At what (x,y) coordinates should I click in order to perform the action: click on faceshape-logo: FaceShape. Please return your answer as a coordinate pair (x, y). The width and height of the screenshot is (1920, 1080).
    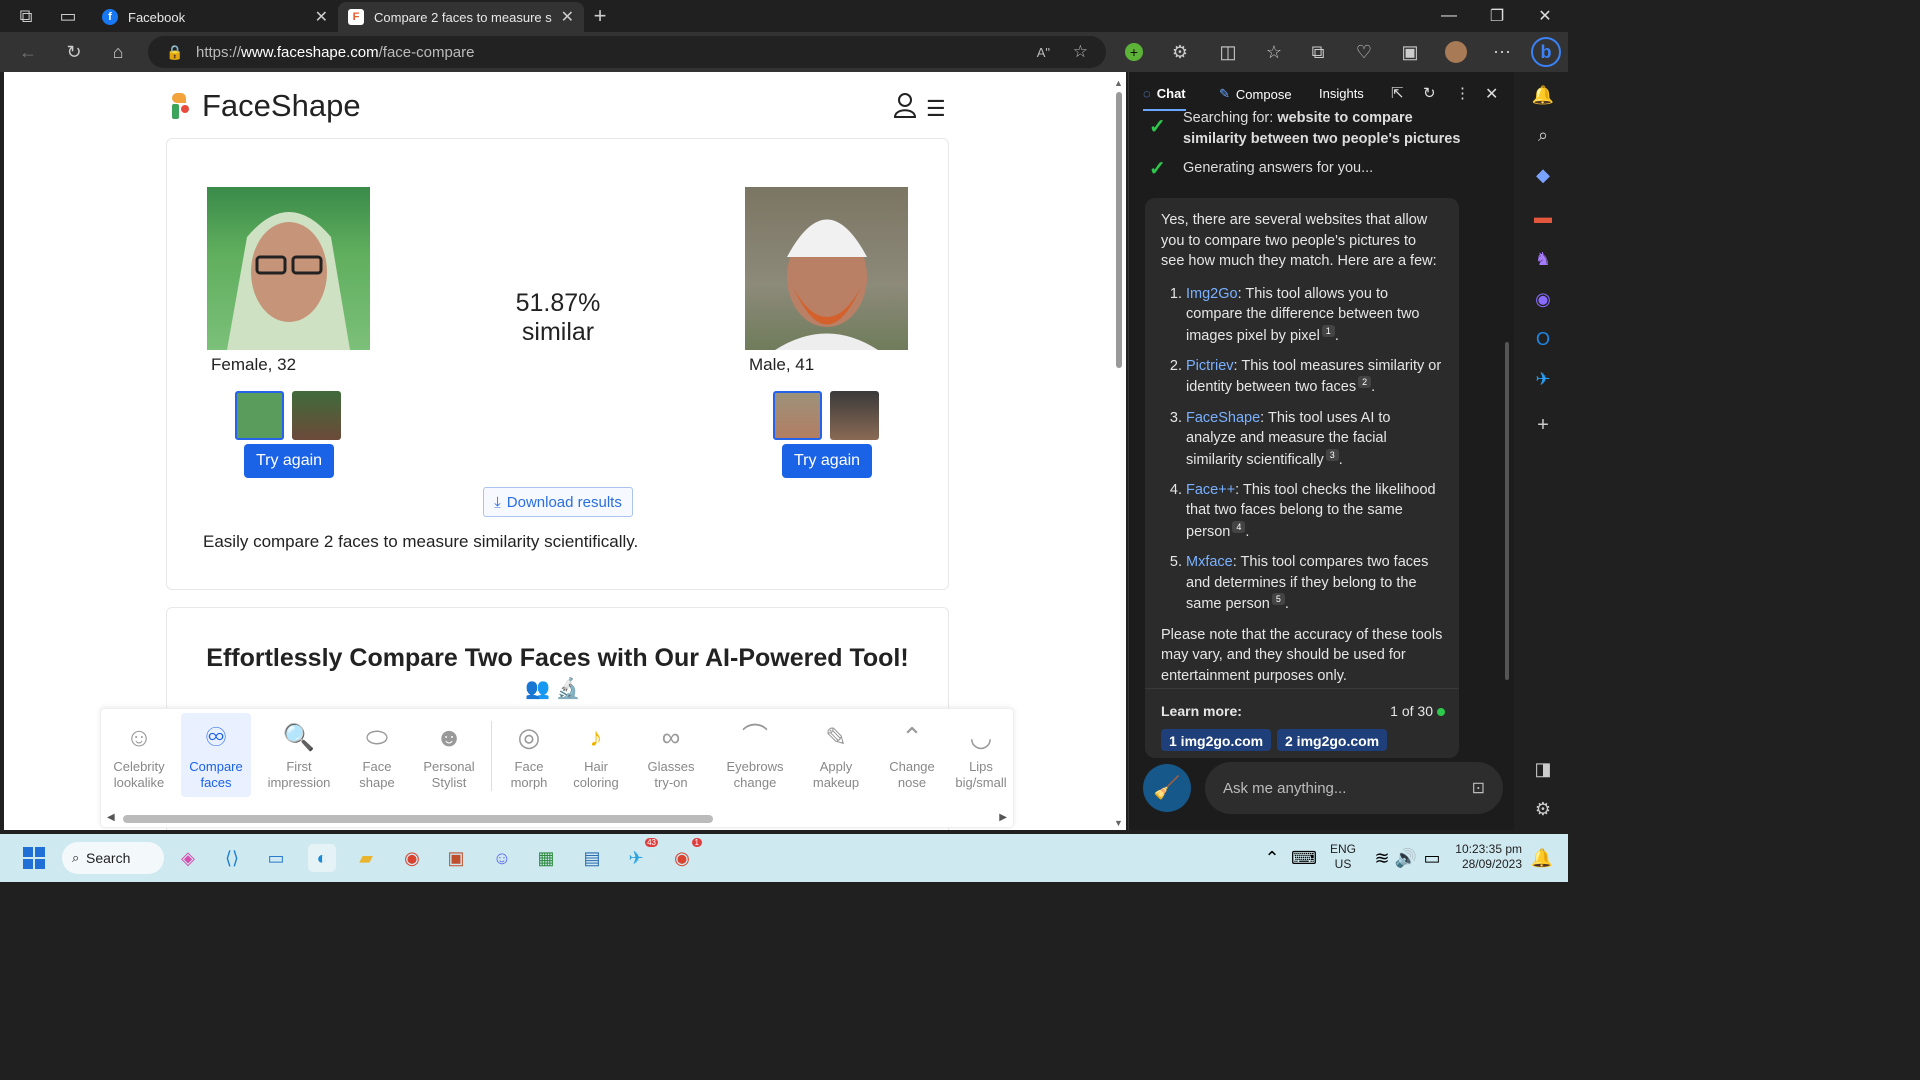
    Looking at the image, I should click on (266, 106).